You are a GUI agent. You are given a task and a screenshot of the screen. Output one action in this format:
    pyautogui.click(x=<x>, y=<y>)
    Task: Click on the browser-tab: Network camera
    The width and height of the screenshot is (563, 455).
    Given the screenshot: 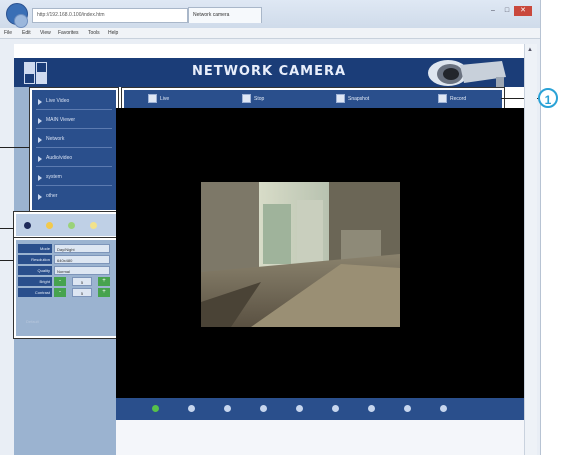 What is the action you would take?
    pyautogui.click(x=225, y=15)
    